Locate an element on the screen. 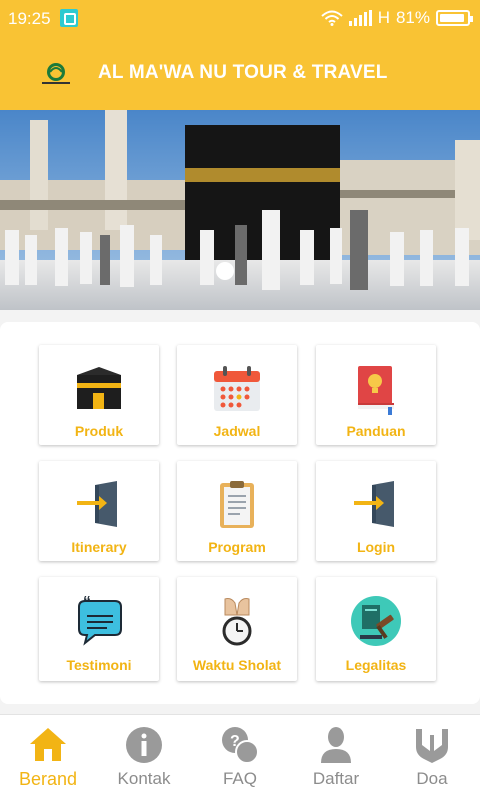  legal-gavel-icon is located at coordinates (376, 621).